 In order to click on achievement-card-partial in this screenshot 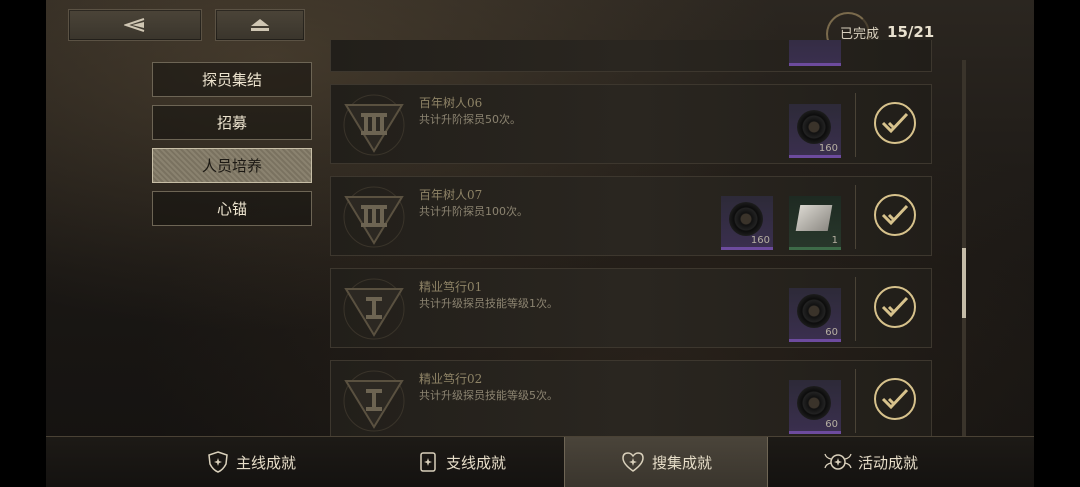, I will do `click(631, 56)`.